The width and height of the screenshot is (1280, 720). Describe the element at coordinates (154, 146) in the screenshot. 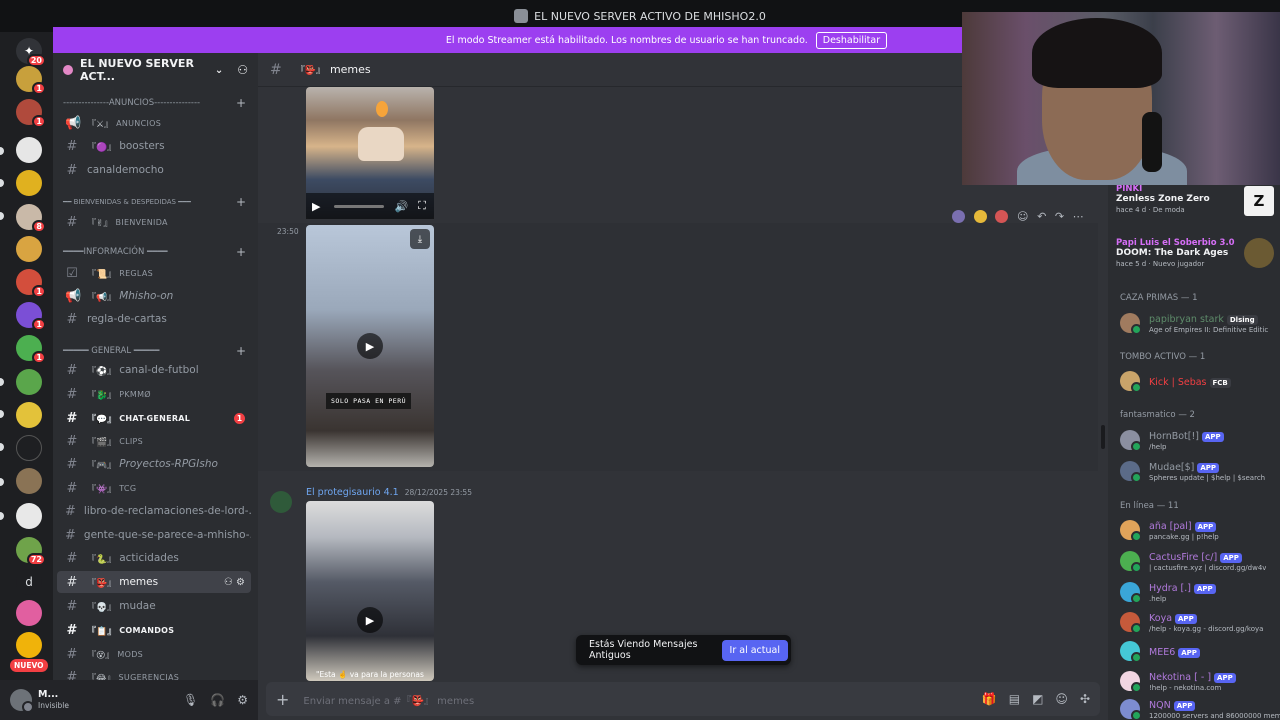

I see `channel-boosters: # 『🟣』 boosters` at that location.